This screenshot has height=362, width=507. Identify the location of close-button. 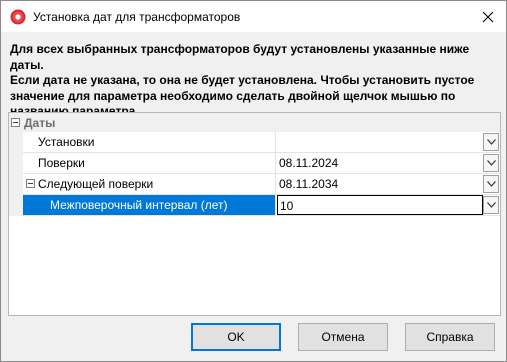
(488, 16).